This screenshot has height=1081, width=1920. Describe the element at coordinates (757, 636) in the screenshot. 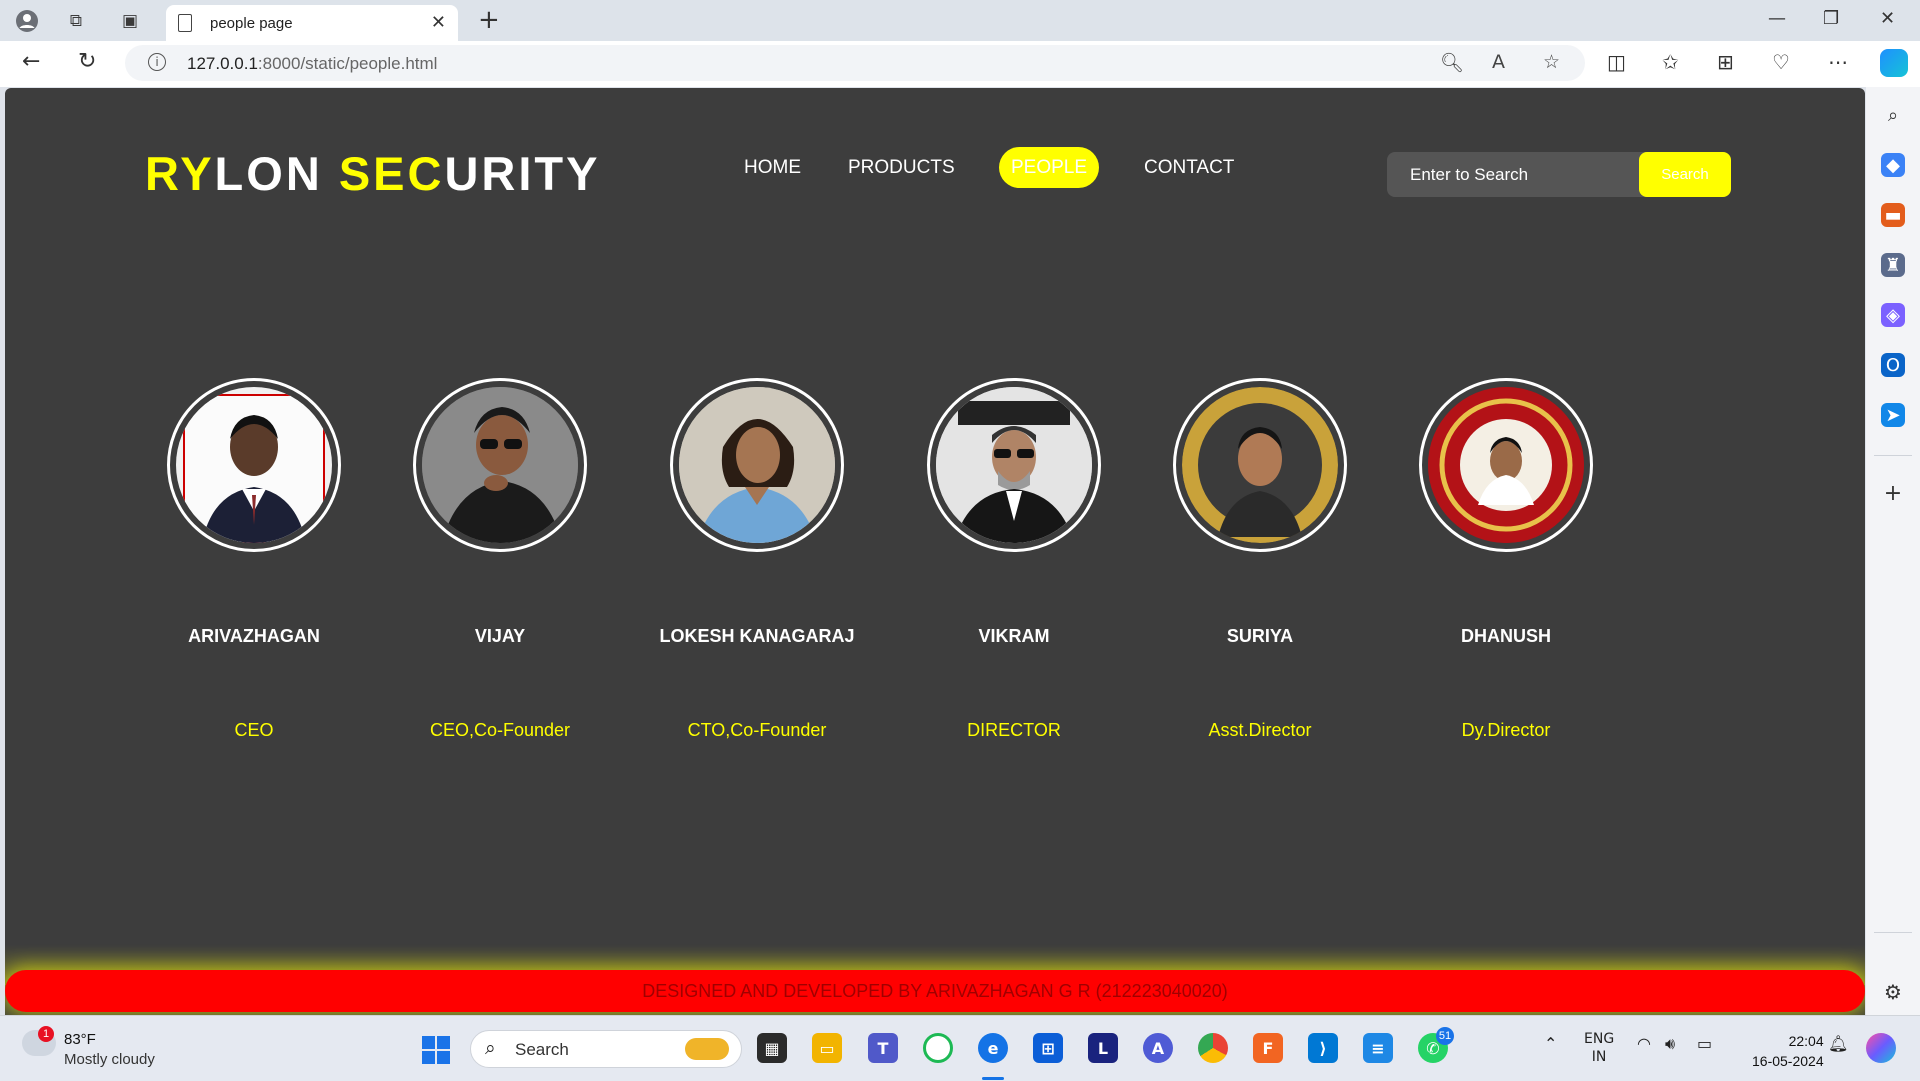

I see `person-name: LOKESH KANAGARAJ` at that location.